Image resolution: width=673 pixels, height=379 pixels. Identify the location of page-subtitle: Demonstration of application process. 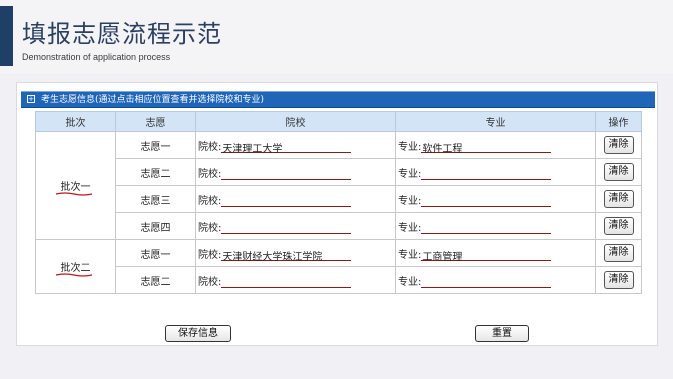
(96, 57).